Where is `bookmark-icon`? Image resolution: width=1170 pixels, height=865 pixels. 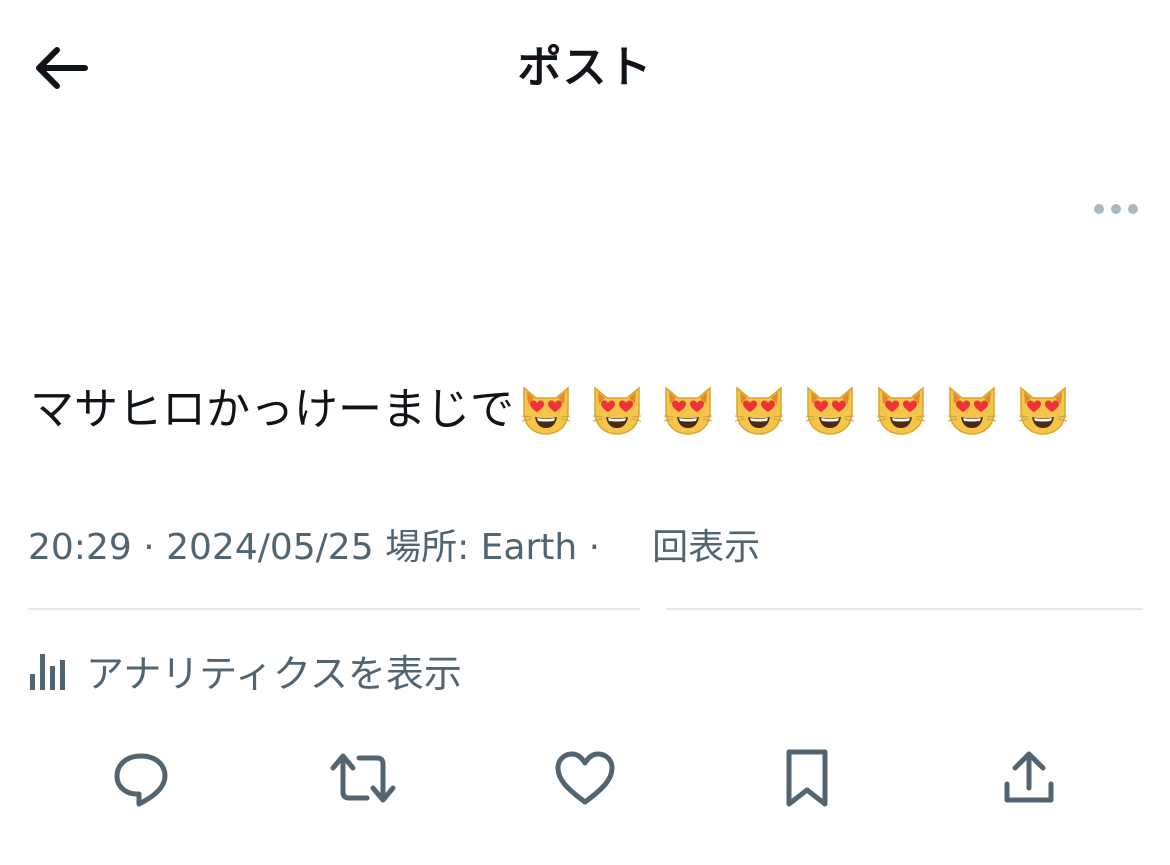 bookmark-icon is located at coordinates (807, 778).